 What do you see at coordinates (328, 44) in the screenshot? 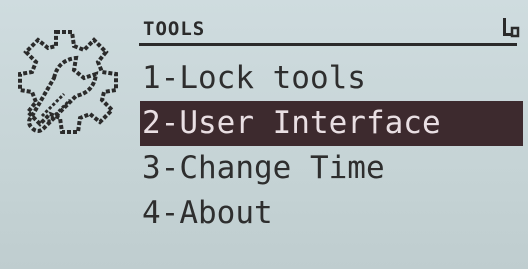
I see `header-divider` at bounding box center [328, 44].